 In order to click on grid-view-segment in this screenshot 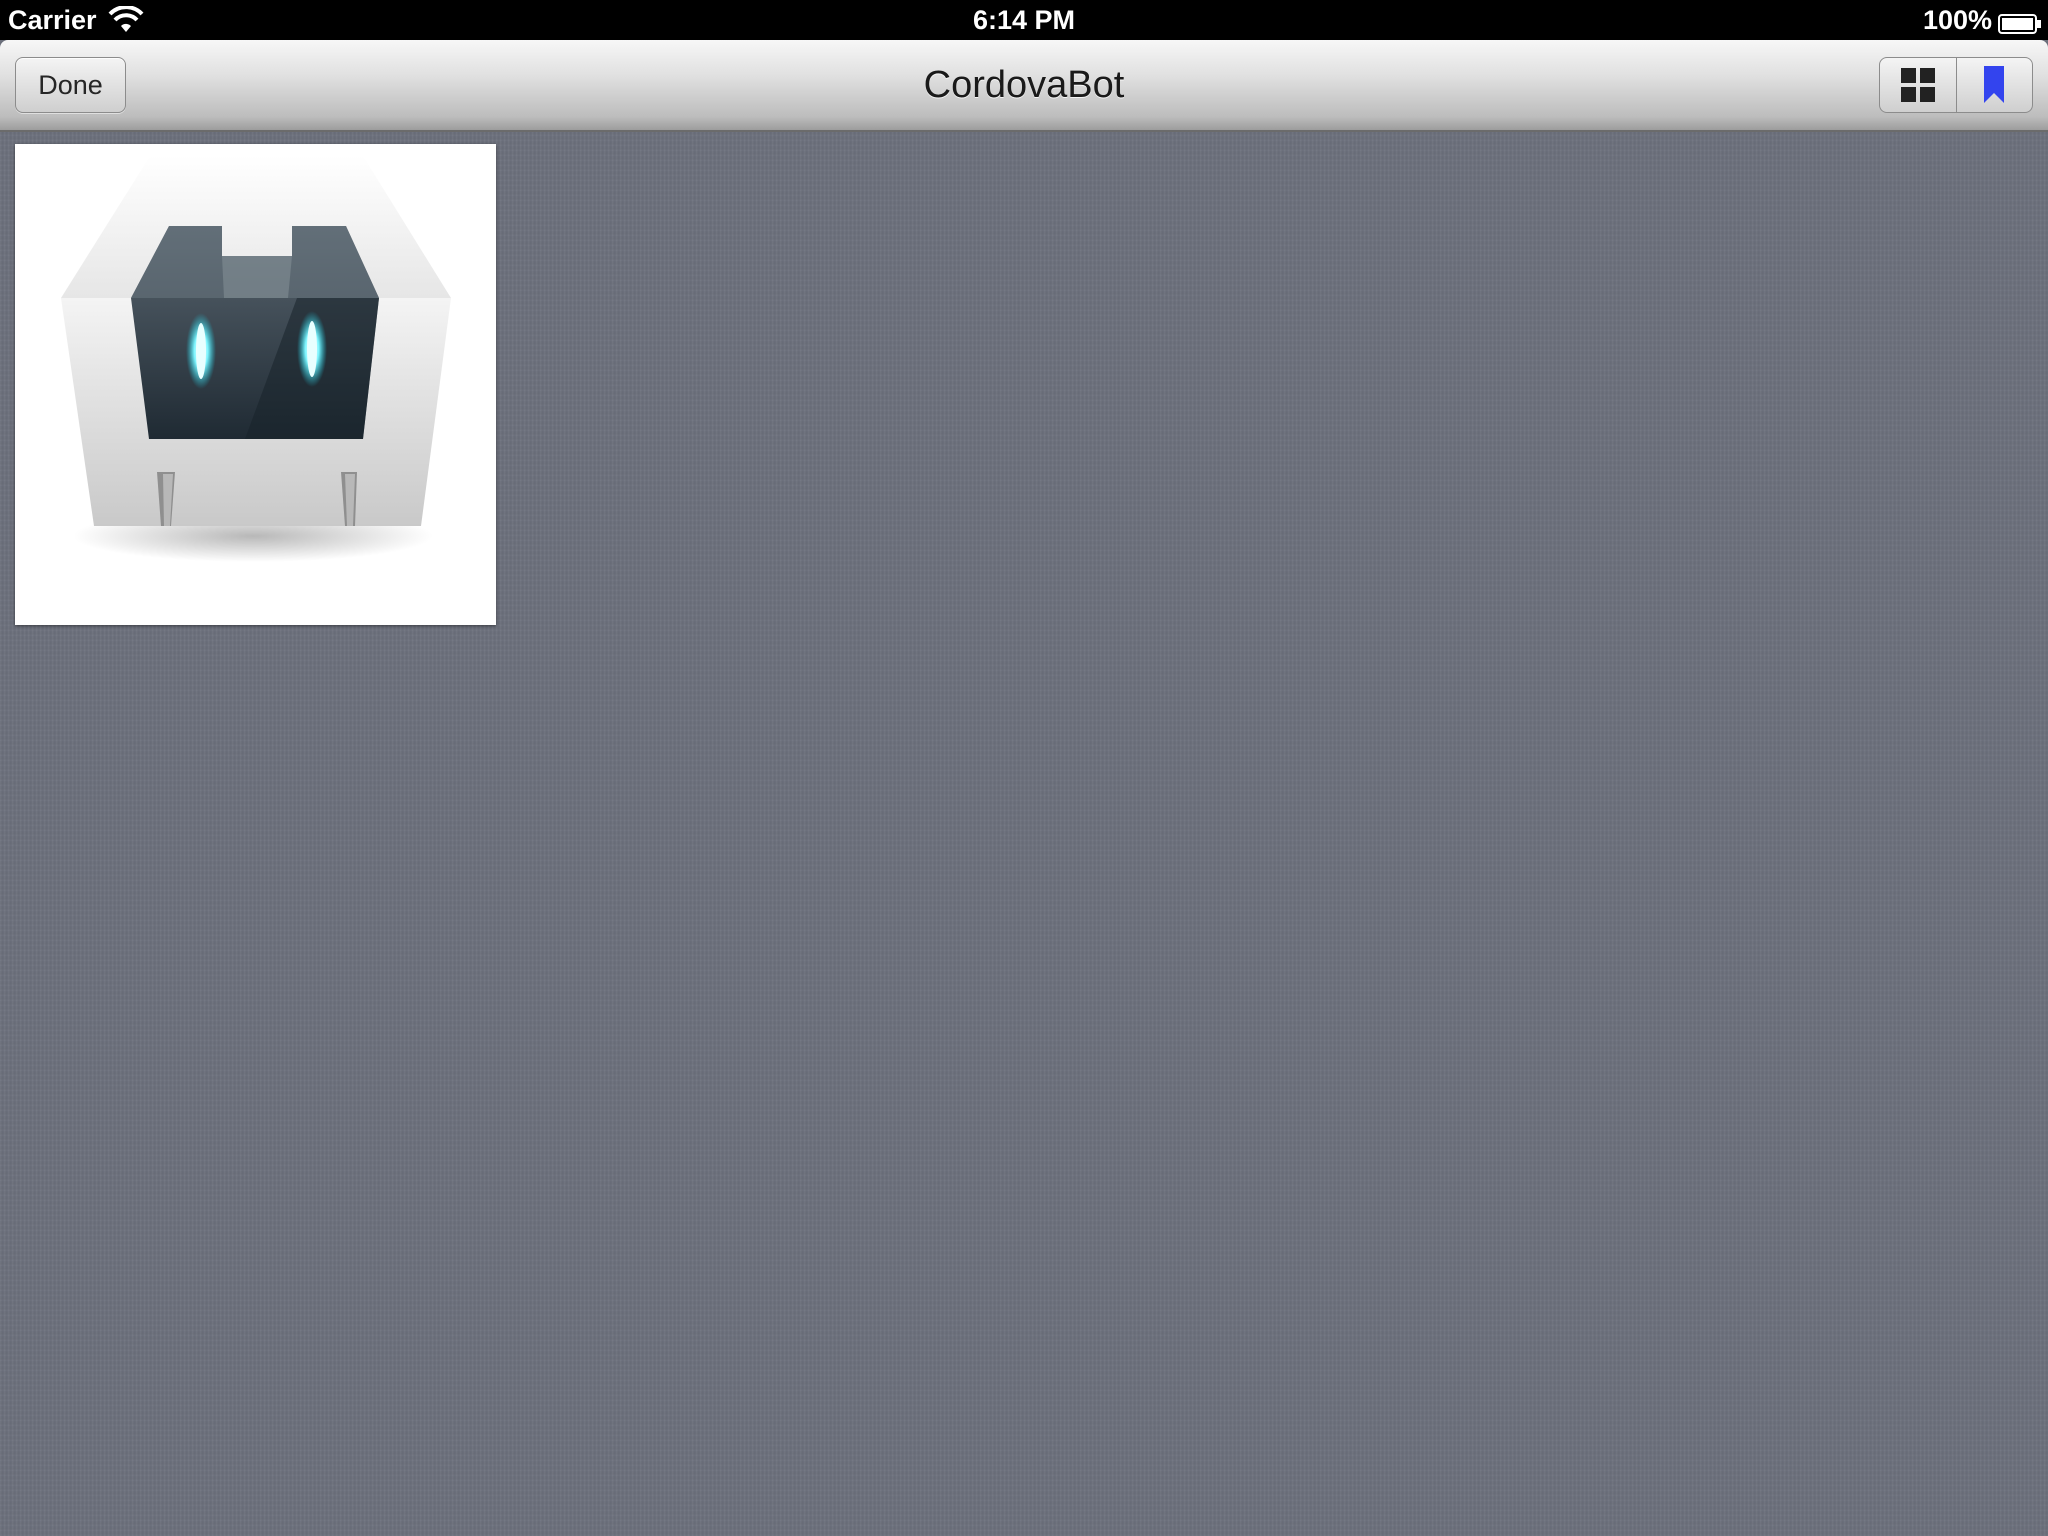, I will do `click(1918, 85)`.